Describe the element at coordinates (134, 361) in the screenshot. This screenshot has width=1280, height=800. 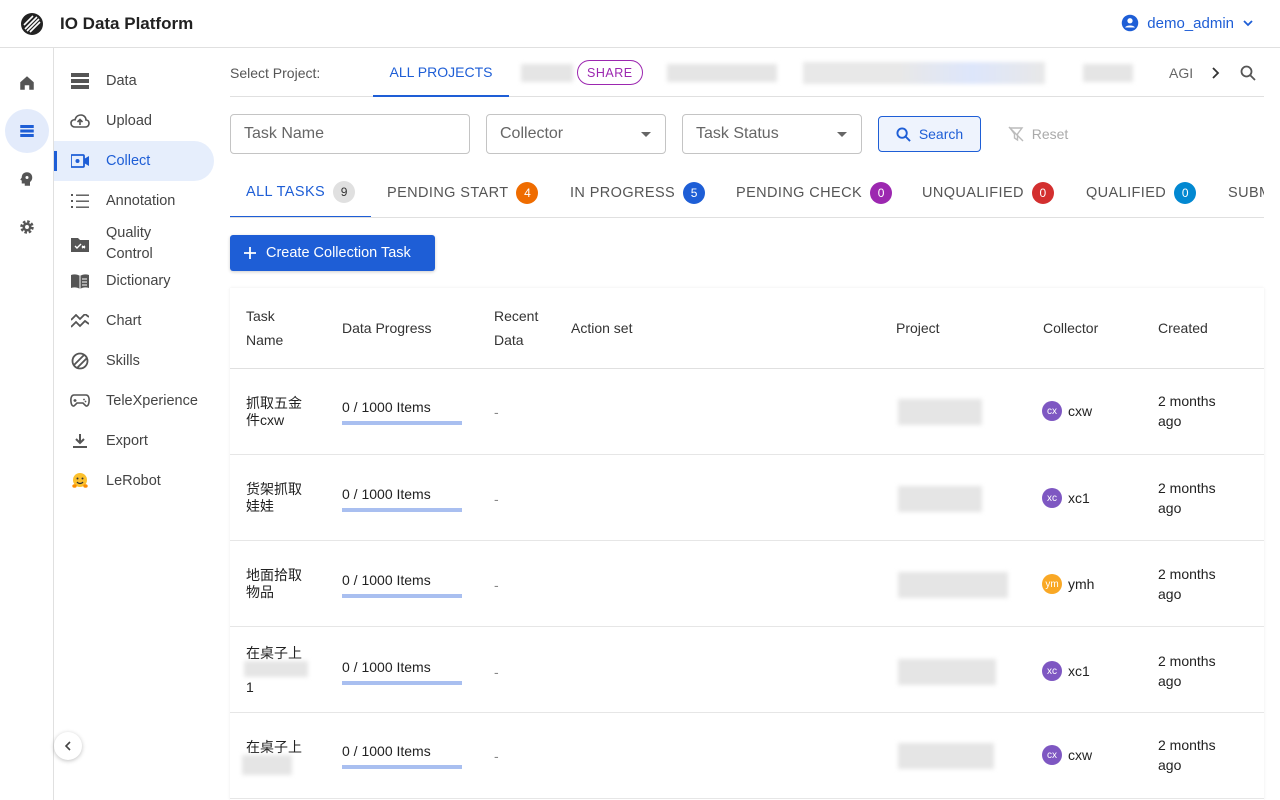
I see `sidebar-item-skills: Skills` at that location.